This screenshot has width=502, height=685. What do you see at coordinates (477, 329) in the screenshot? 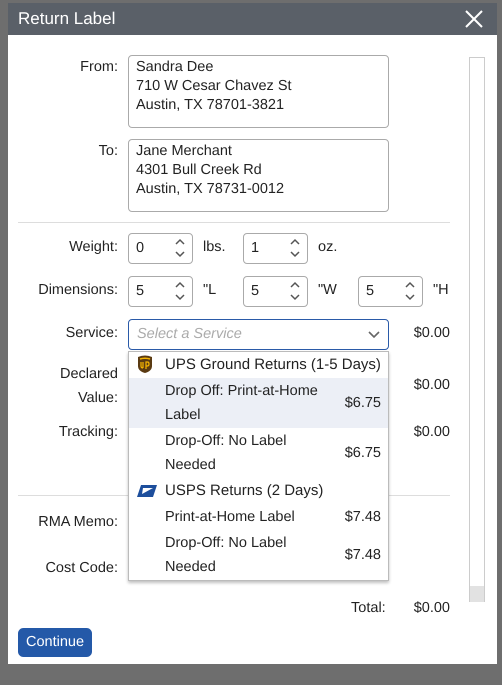
I see `scrollbar` at bounding box center [477, 329].